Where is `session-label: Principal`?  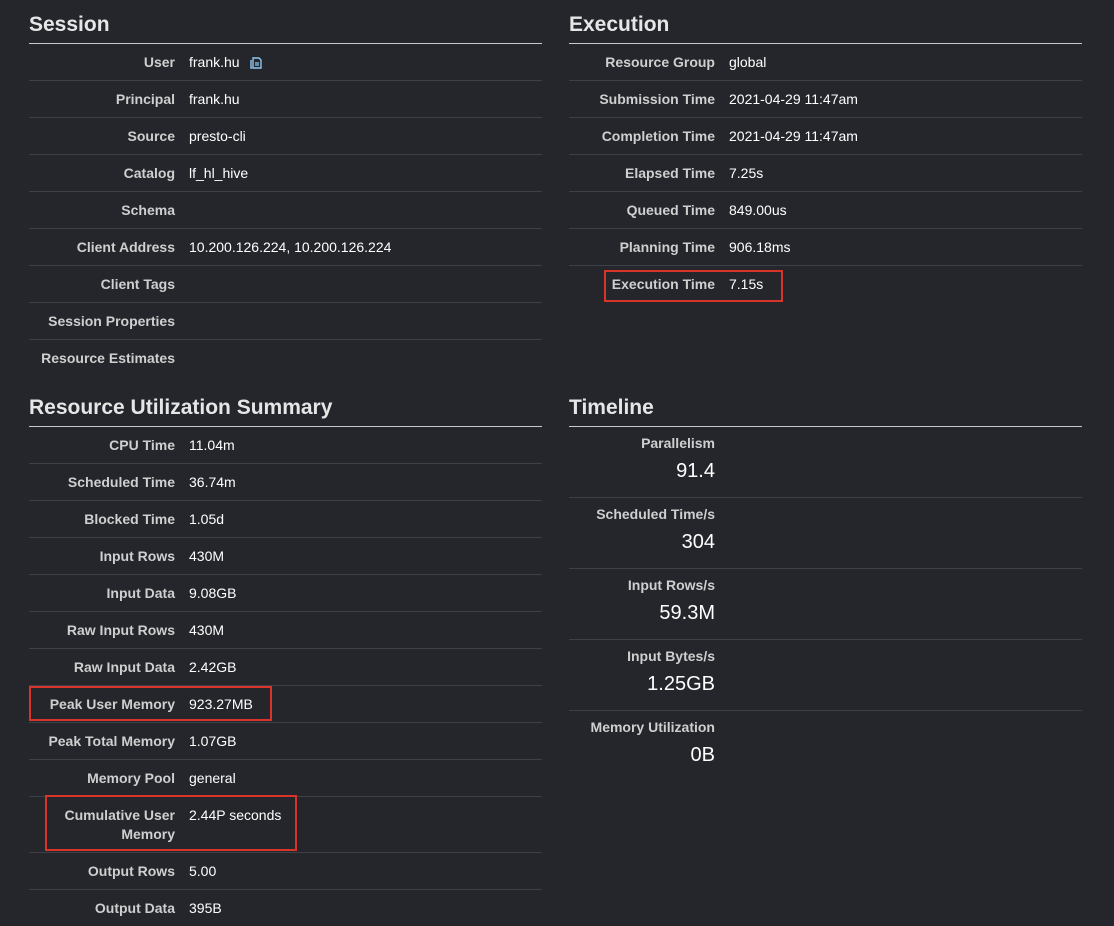 session-label: Principal is located at coordinates (145, 99).